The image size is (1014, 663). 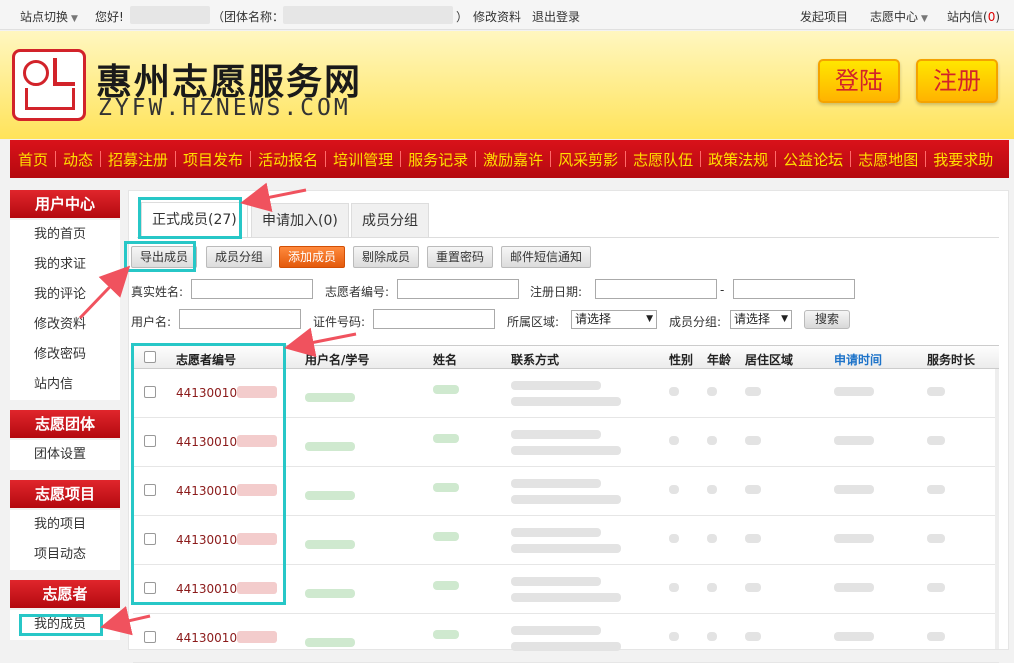 What do you see at coordinates (65, 295) in the screenshot?
I see `sidebar-item-my-comments: 我的评论` at bounding box center [65, 295].